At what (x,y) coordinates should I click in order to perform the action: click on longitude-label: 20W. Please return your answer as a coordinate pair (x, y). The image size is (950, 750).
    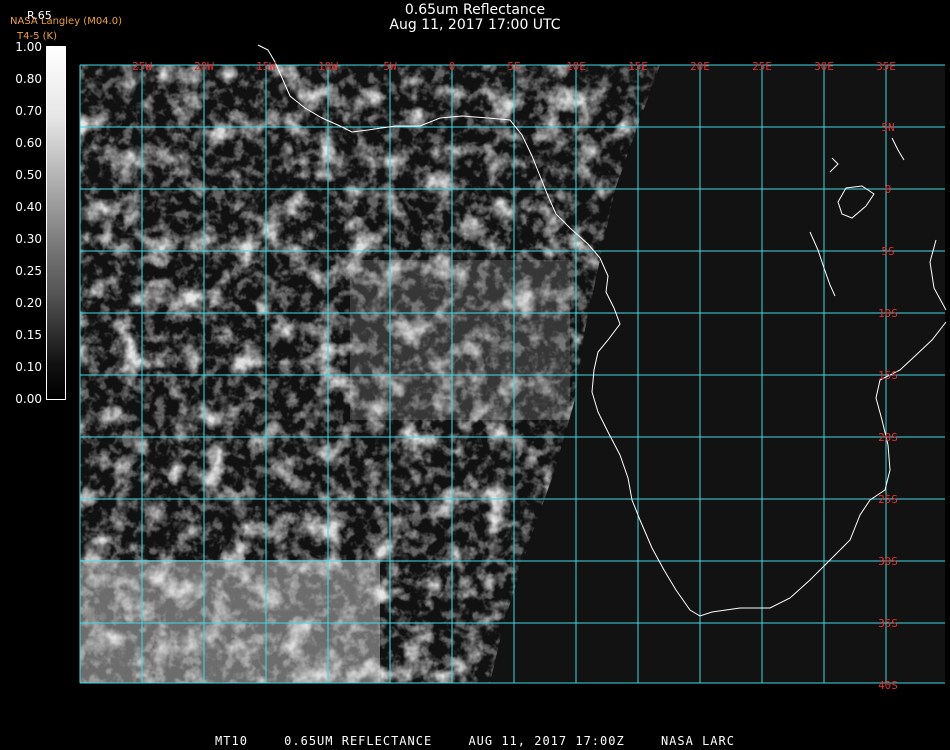
    Looking at the image, I should click on (204, 66).